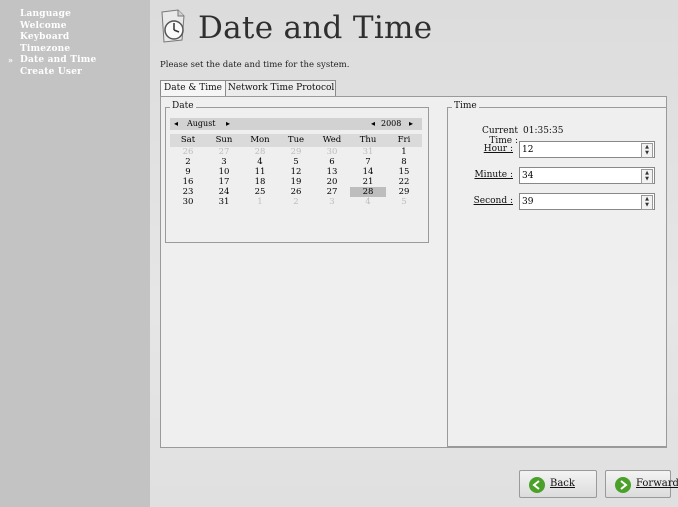 The height and width of the screenshot is (507, 678). I want to click on prev-year-arrow-icon: ◂, so click(373, 124).